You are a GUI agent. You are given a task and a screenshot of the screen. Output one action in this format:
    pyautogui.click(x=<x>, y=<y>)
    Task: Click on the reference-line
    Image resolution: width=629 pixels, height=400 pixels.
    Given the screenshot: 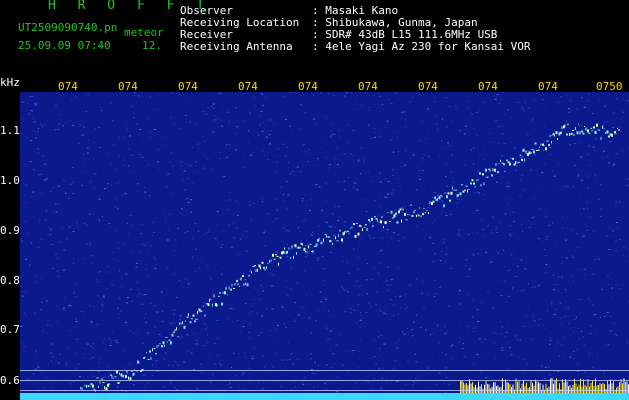 What is the action you would take?
    pyautogui.click(x=324, y=390)
    